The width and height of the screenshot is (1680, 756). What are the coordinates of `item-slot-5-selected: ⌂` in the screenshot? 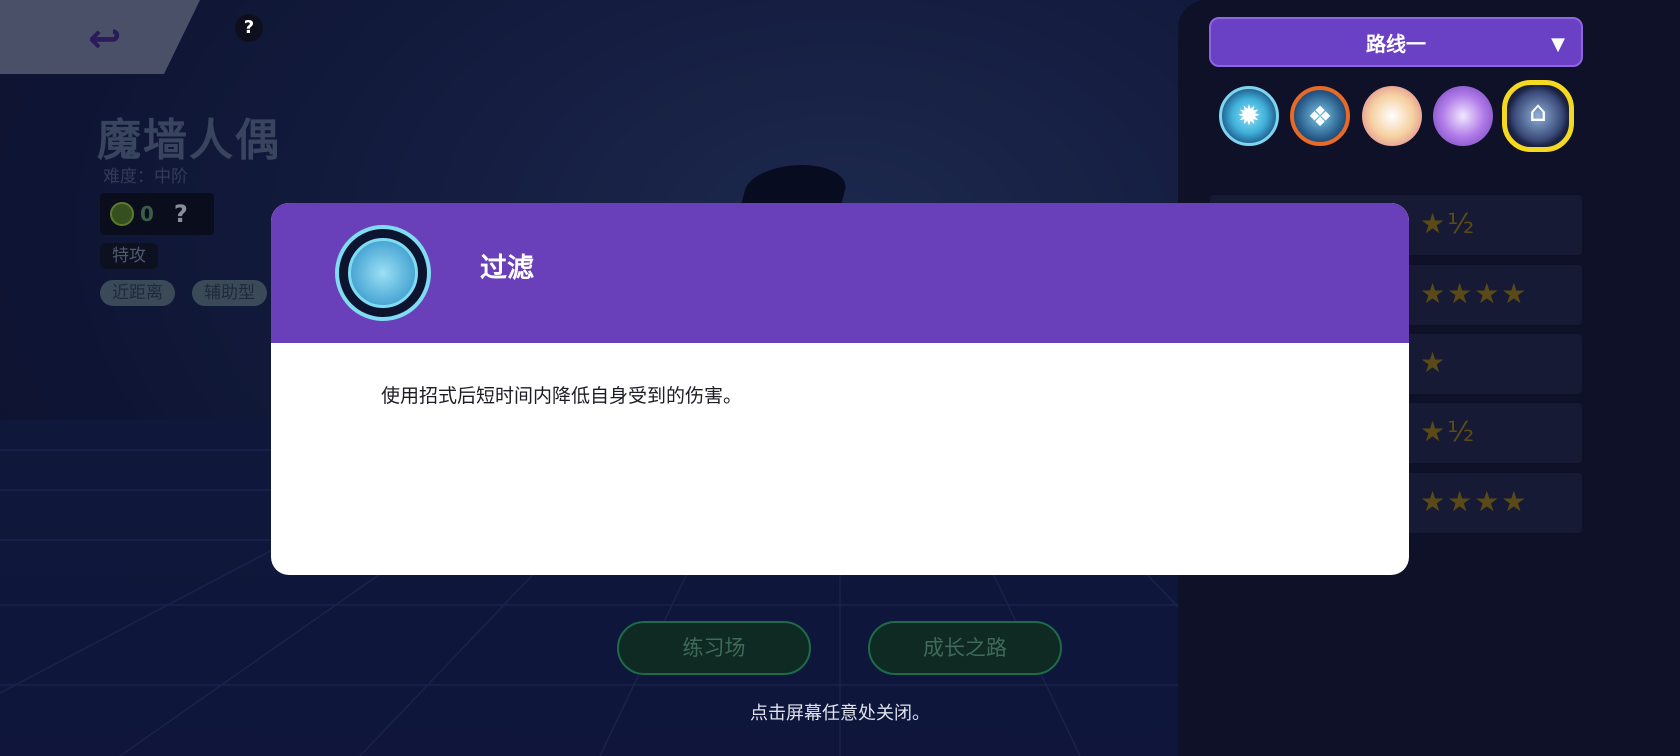 It's located at (1538, 116).